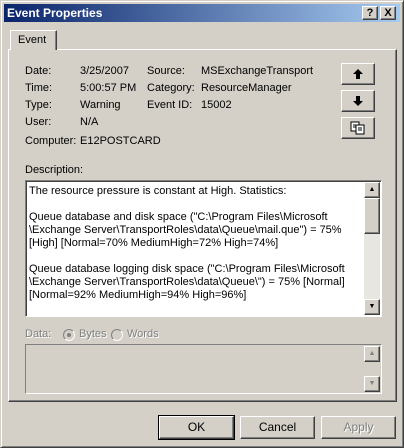 This screenshot has width=404, height=448. I want to click on tab-event-label: Event, so click(32, 40).